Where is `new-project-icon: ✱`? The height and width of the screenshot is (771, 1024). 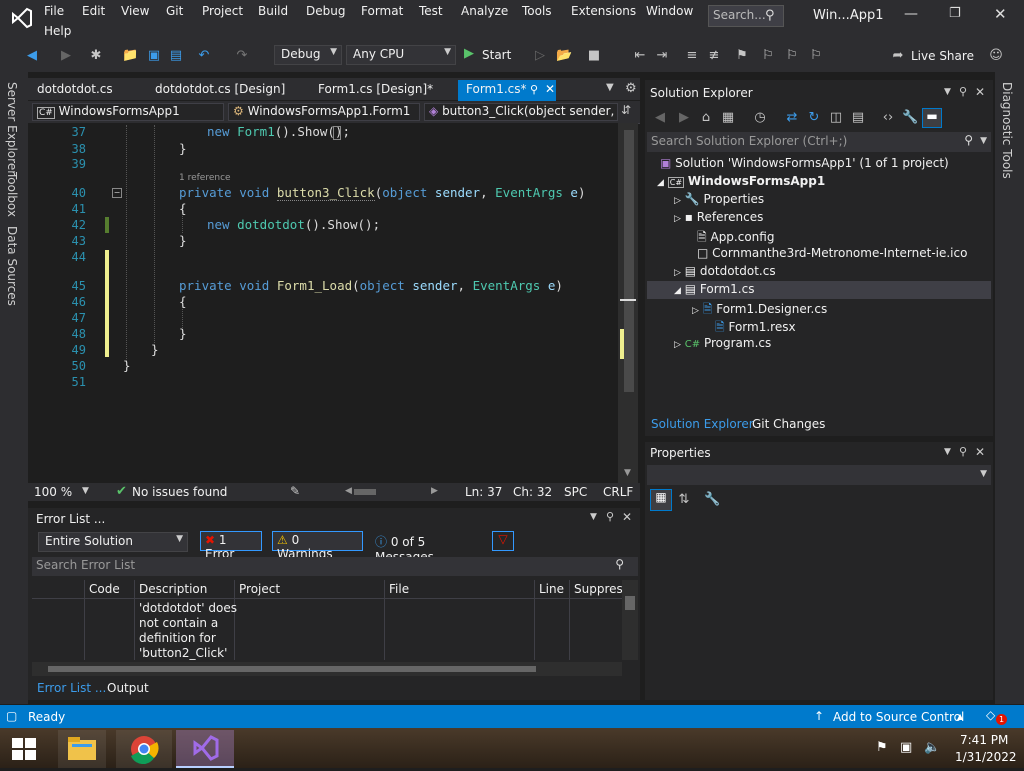
new-project-icon: ✱ is located at coordinates (96, 56).